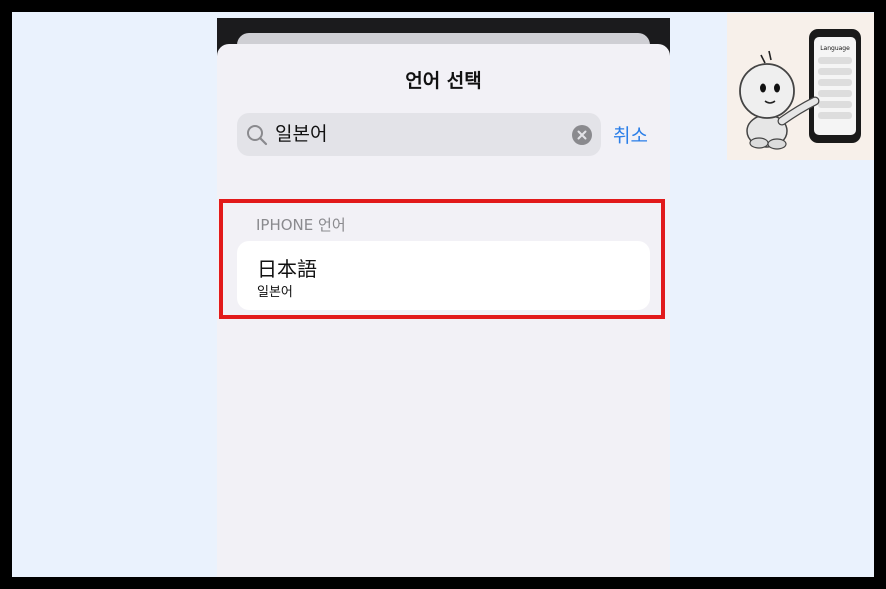 The height and width of the screenshot is (589, 886). Describe the element at coordinates (257, 135) in the screenshot. I see `search-icon` at that location.